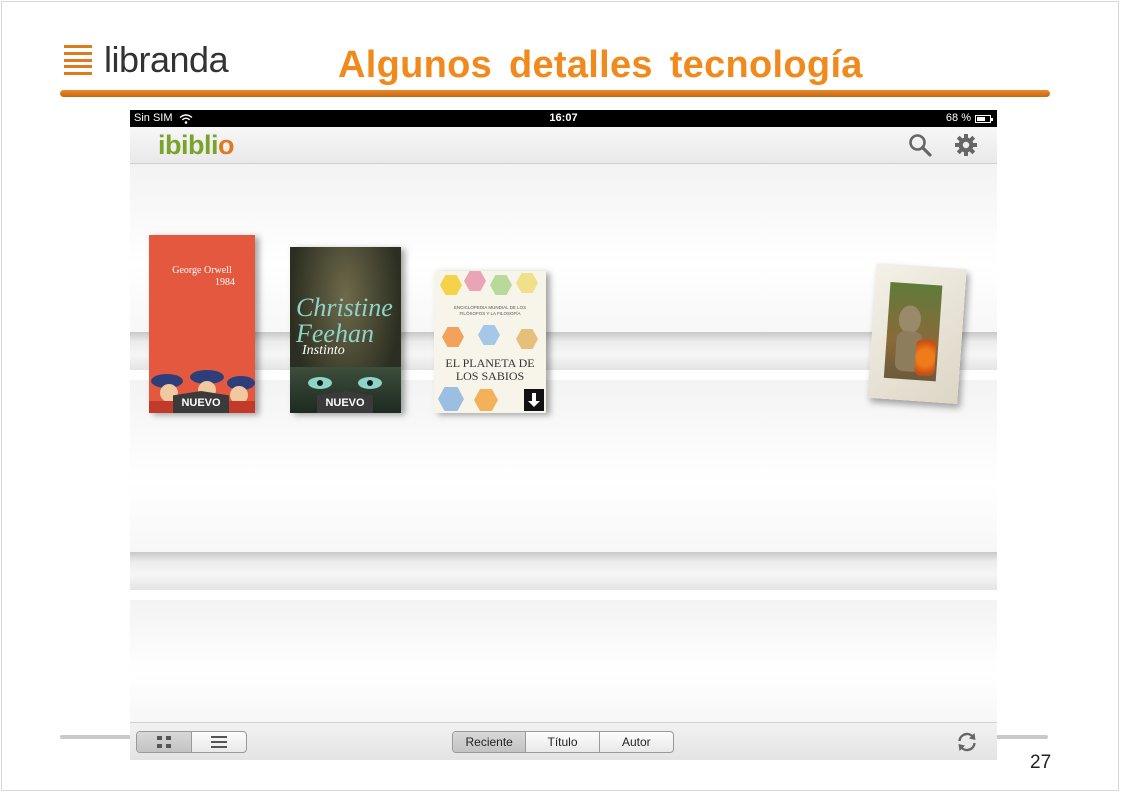 The height and width of the screenshot is (794, 1122). What do you see at coordinates (96, 737) in the screenshot?
I see `footer-rule-left` at bounding box center [96, 737].